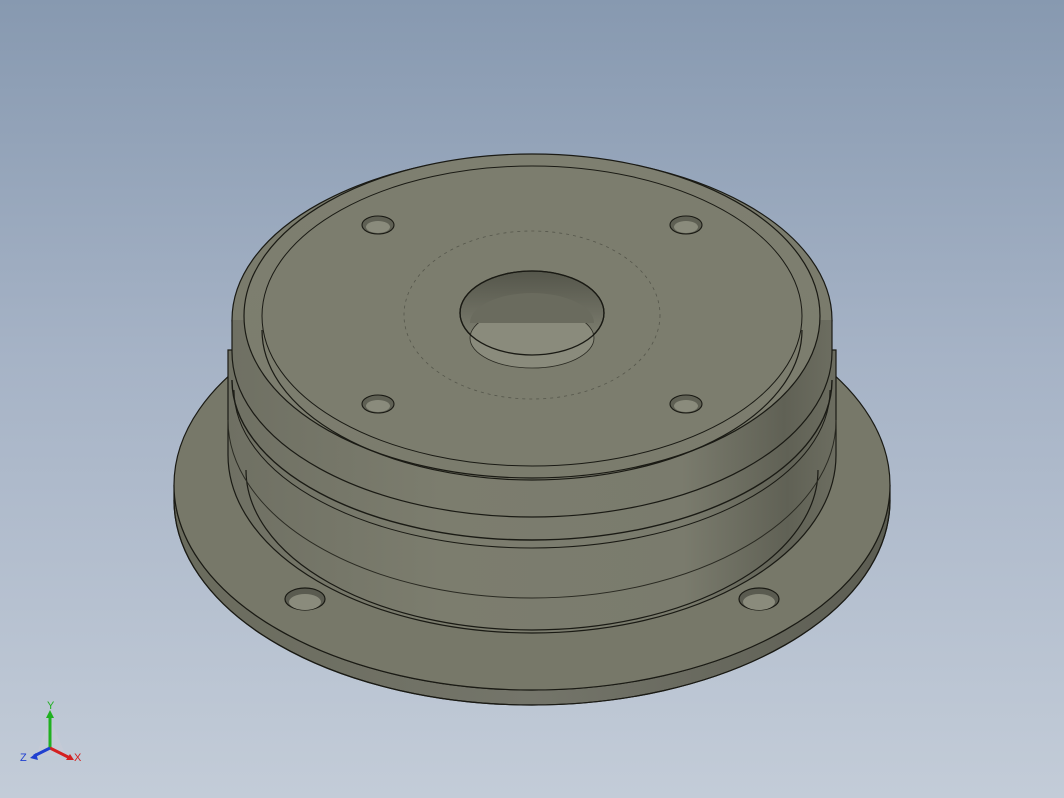 The image size is (1064, 798). Describe the element at coordinates (305, 599) in the screenshot. I see `flange-hole-left` at that location.